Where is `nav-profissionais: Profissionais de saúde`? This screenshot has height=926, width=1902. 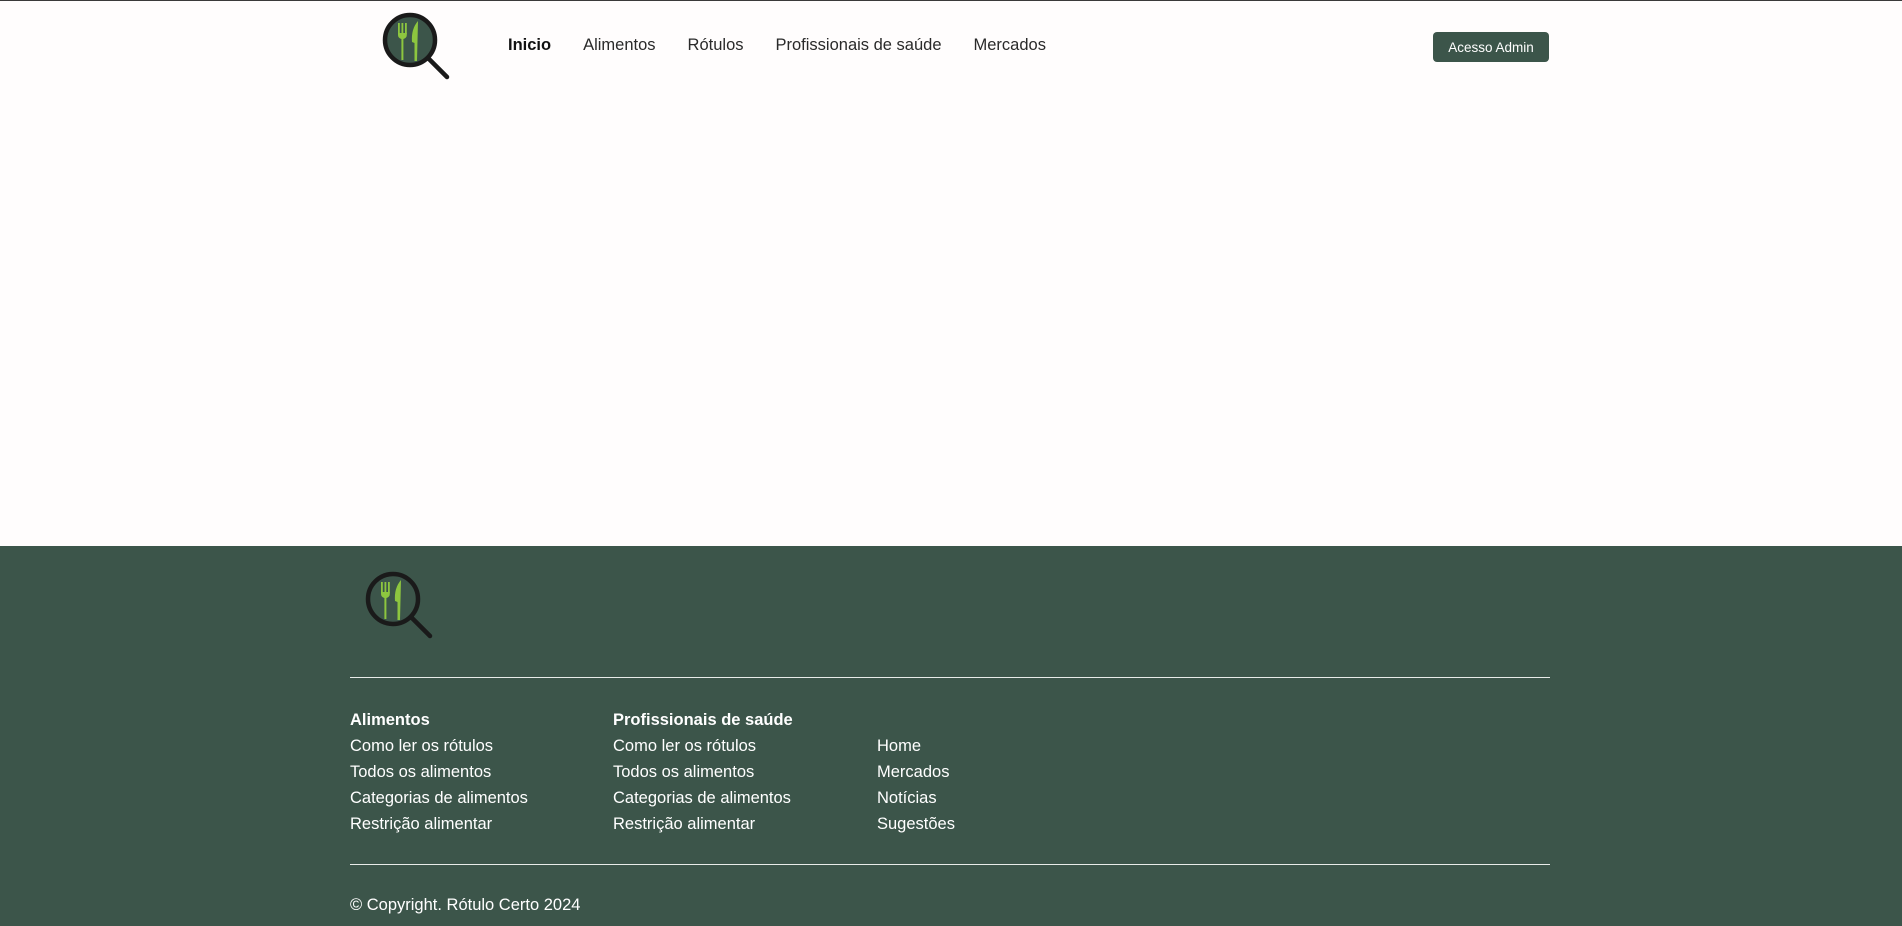
nav-profissionais: Profissionais de saúde is located at coordinates (859, 45).